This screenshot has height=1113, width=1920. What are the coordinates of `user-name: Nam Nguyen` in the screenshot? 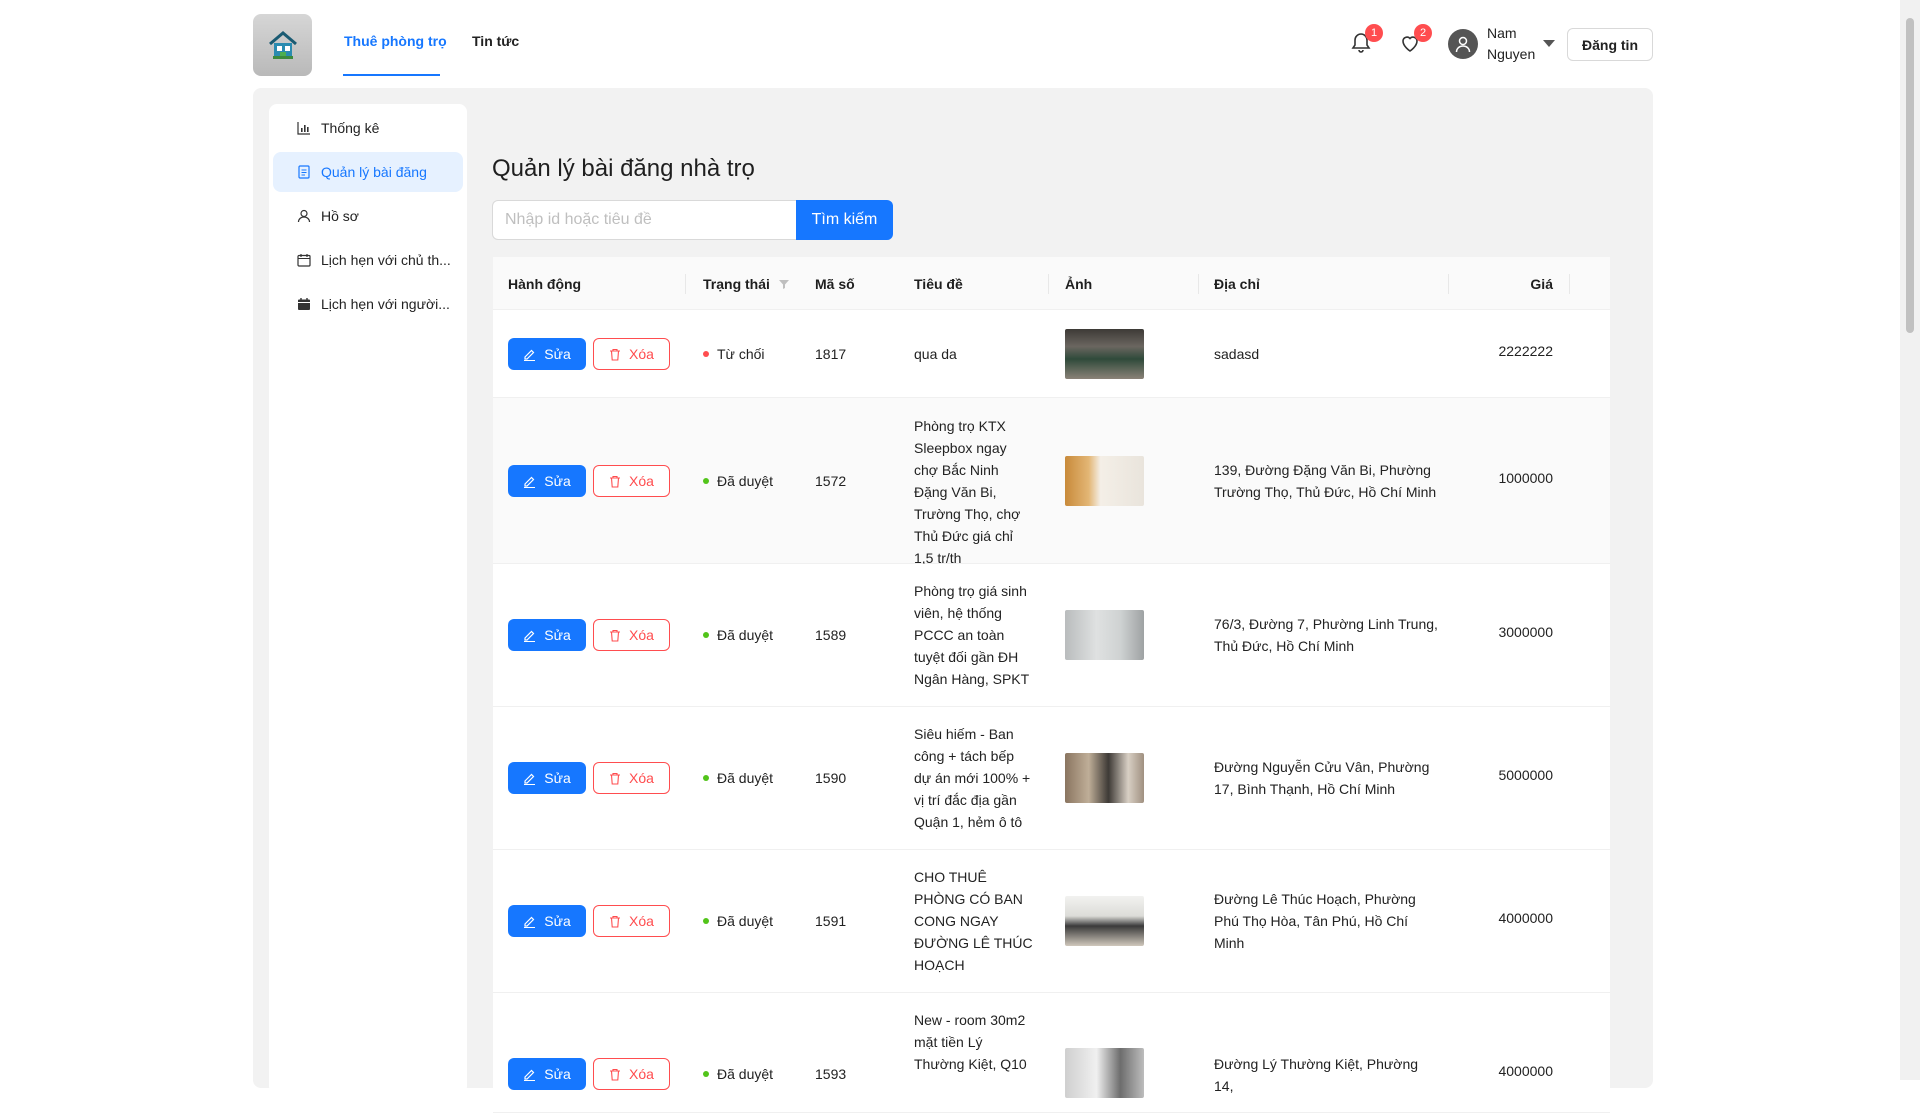 It's located at (1517, 44).